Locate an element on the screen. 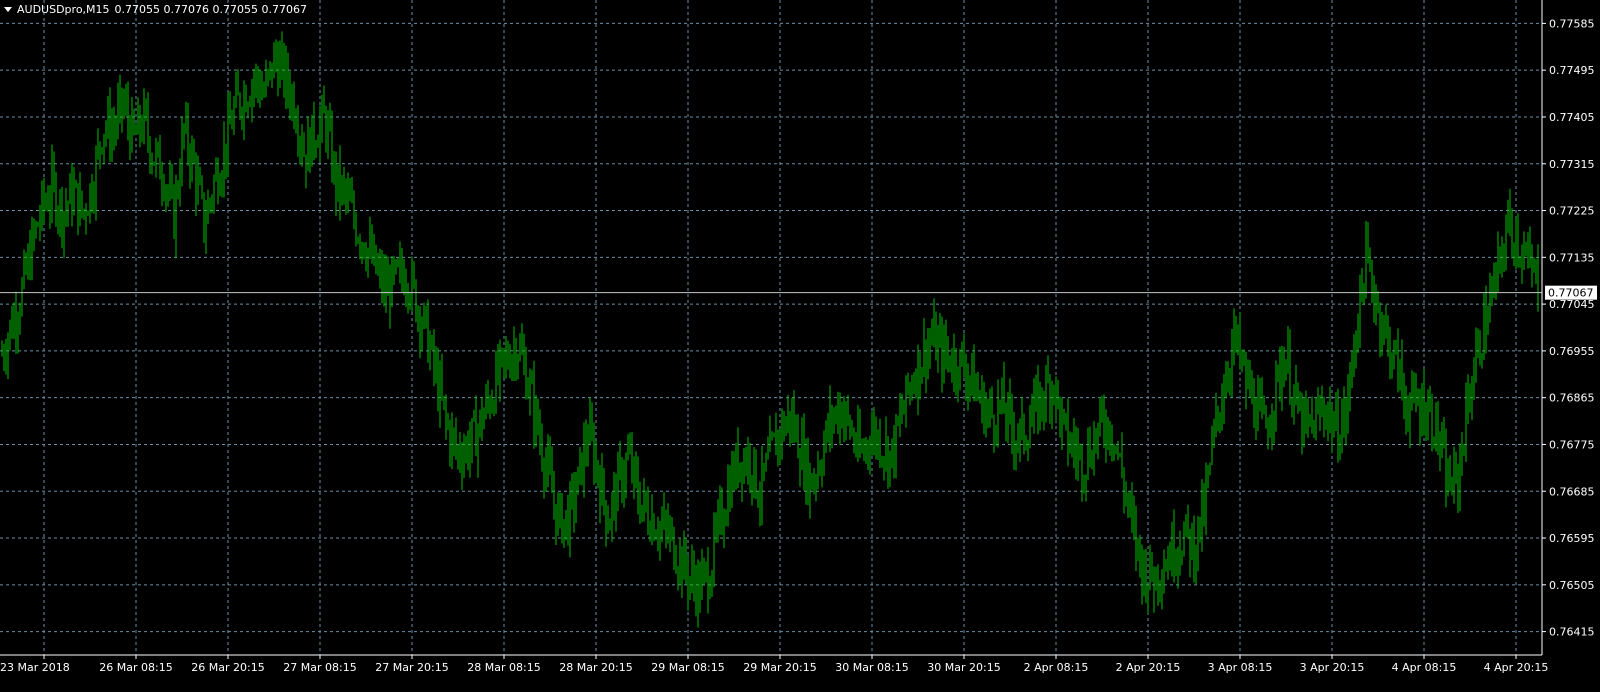 The image size is (1600, 692). x-tick-label: 30 Mar 08:15 is located at coordinates (871, 667).